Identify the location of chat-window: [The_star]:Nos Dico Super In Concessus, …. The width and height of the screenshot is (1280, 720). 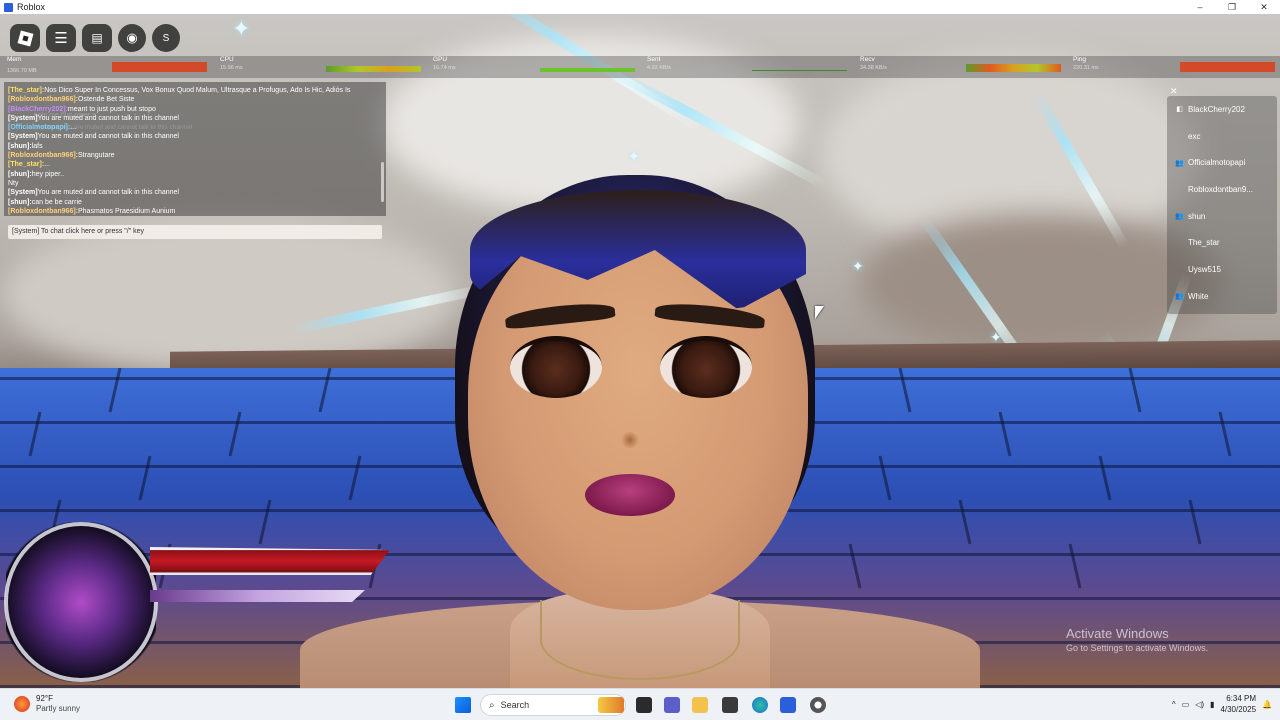
(195, 149).